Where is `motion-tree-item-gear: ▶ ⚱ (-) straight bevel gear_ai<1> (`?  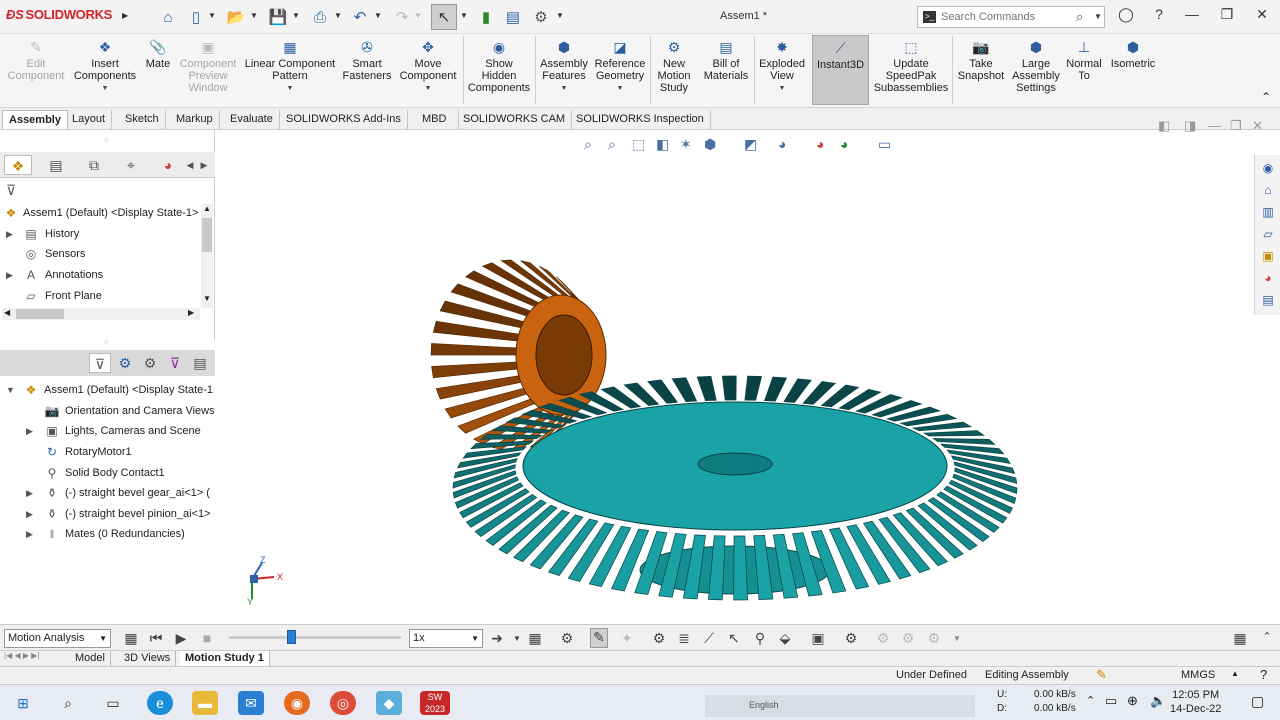
motion-tree-item-gear: ▶ ⚱ (-) straight bevel gear_ai<1> ( is located at coordinates (107, 493).